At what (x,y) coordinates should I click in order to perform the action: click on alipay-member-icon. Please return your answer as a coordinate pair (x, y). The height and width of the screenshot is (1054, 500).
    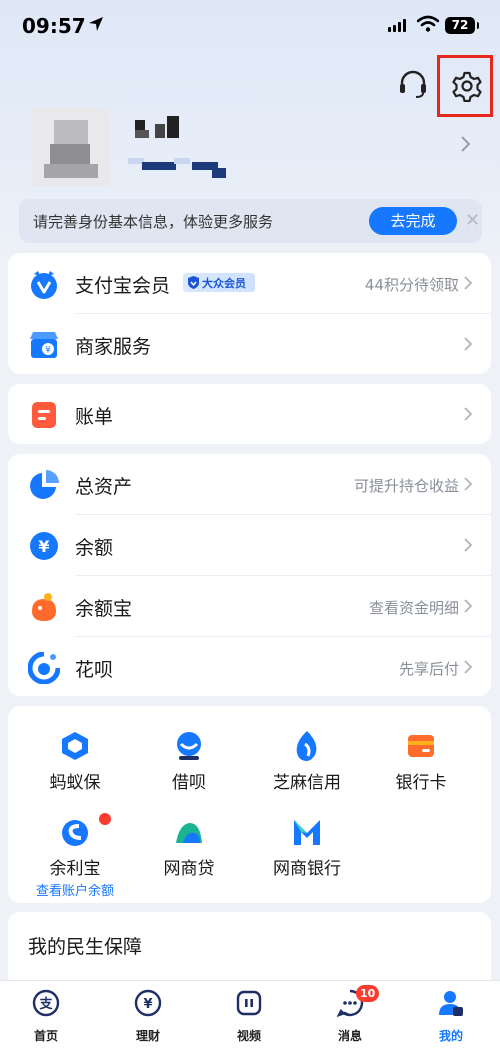
    Looking at the image, I should click on (44, 285).